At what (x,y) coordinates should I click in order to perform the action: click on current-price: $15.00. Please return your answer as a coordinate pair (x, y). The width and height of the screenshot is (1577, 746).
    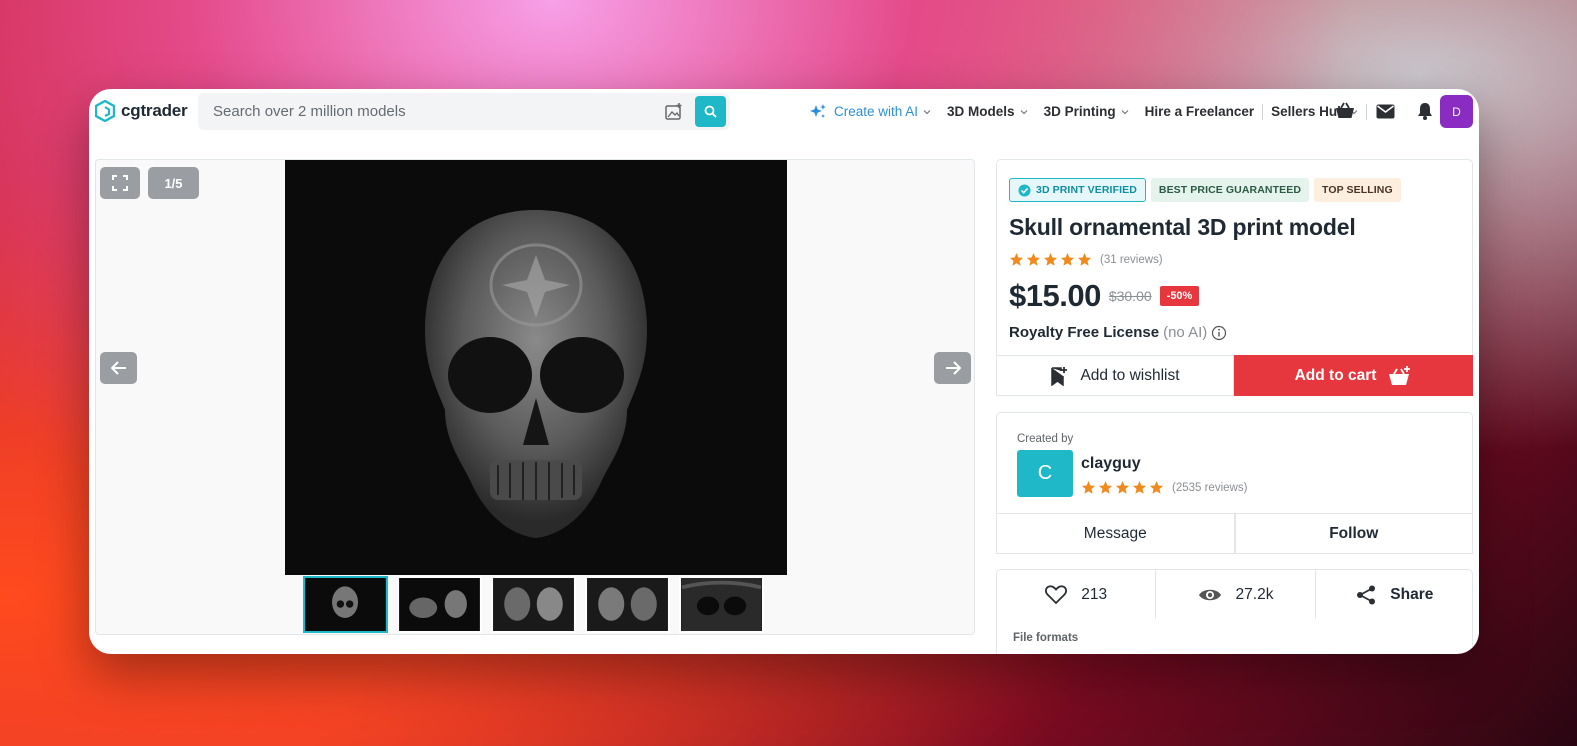
    Looking at the image, I should click on (1055, 295).